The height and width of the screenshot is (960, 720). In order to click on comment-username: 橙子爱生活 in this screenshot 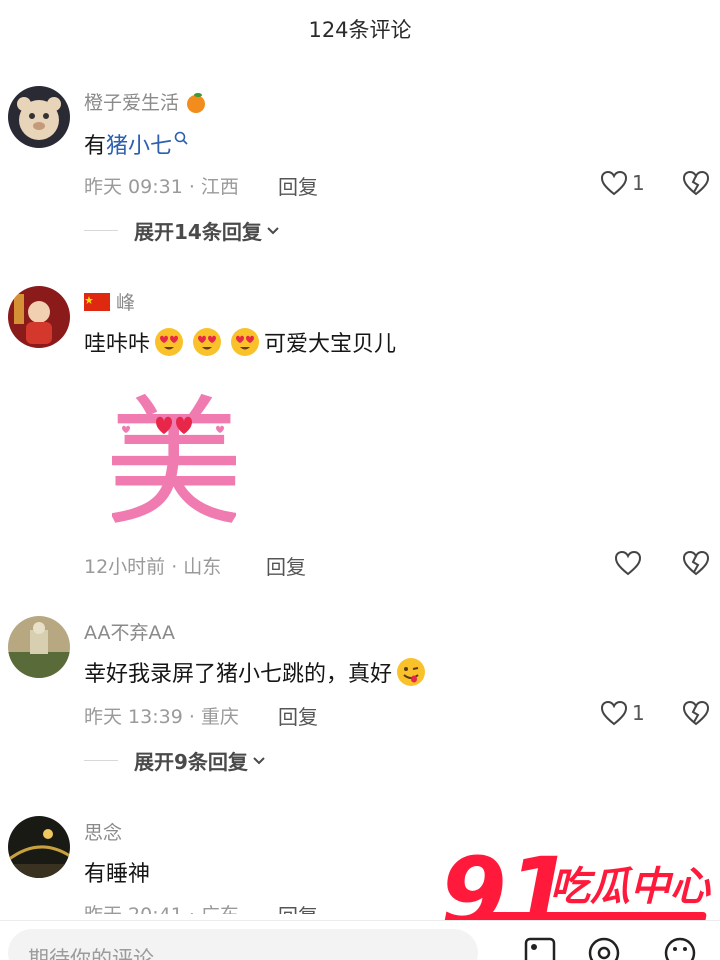, I will do `click(145, 101)`.